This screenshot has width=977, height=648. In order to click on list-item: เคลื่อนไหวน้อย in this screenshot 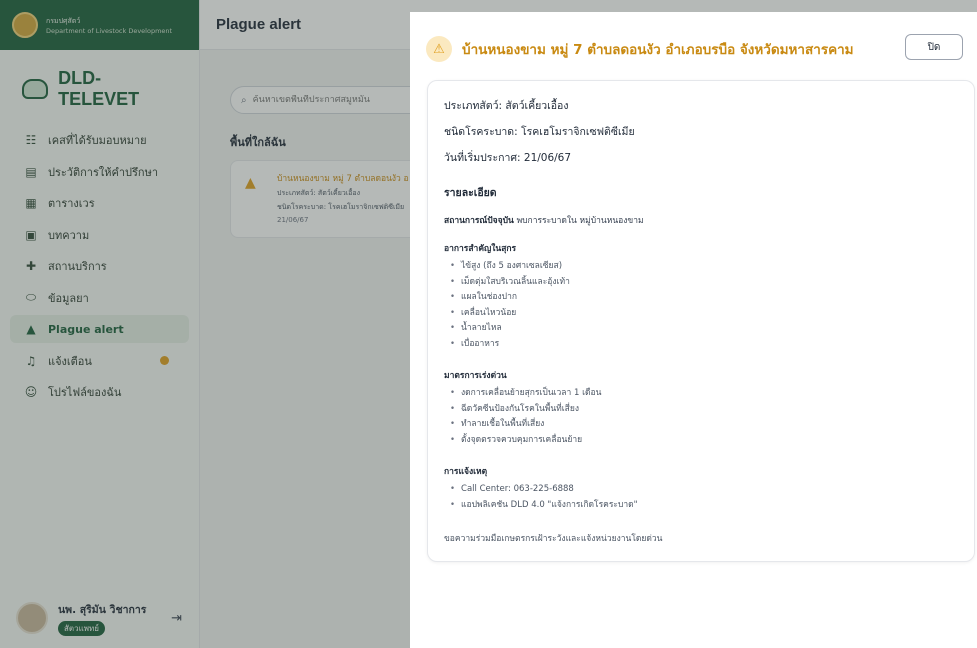, I will do `click(704, 314)`.